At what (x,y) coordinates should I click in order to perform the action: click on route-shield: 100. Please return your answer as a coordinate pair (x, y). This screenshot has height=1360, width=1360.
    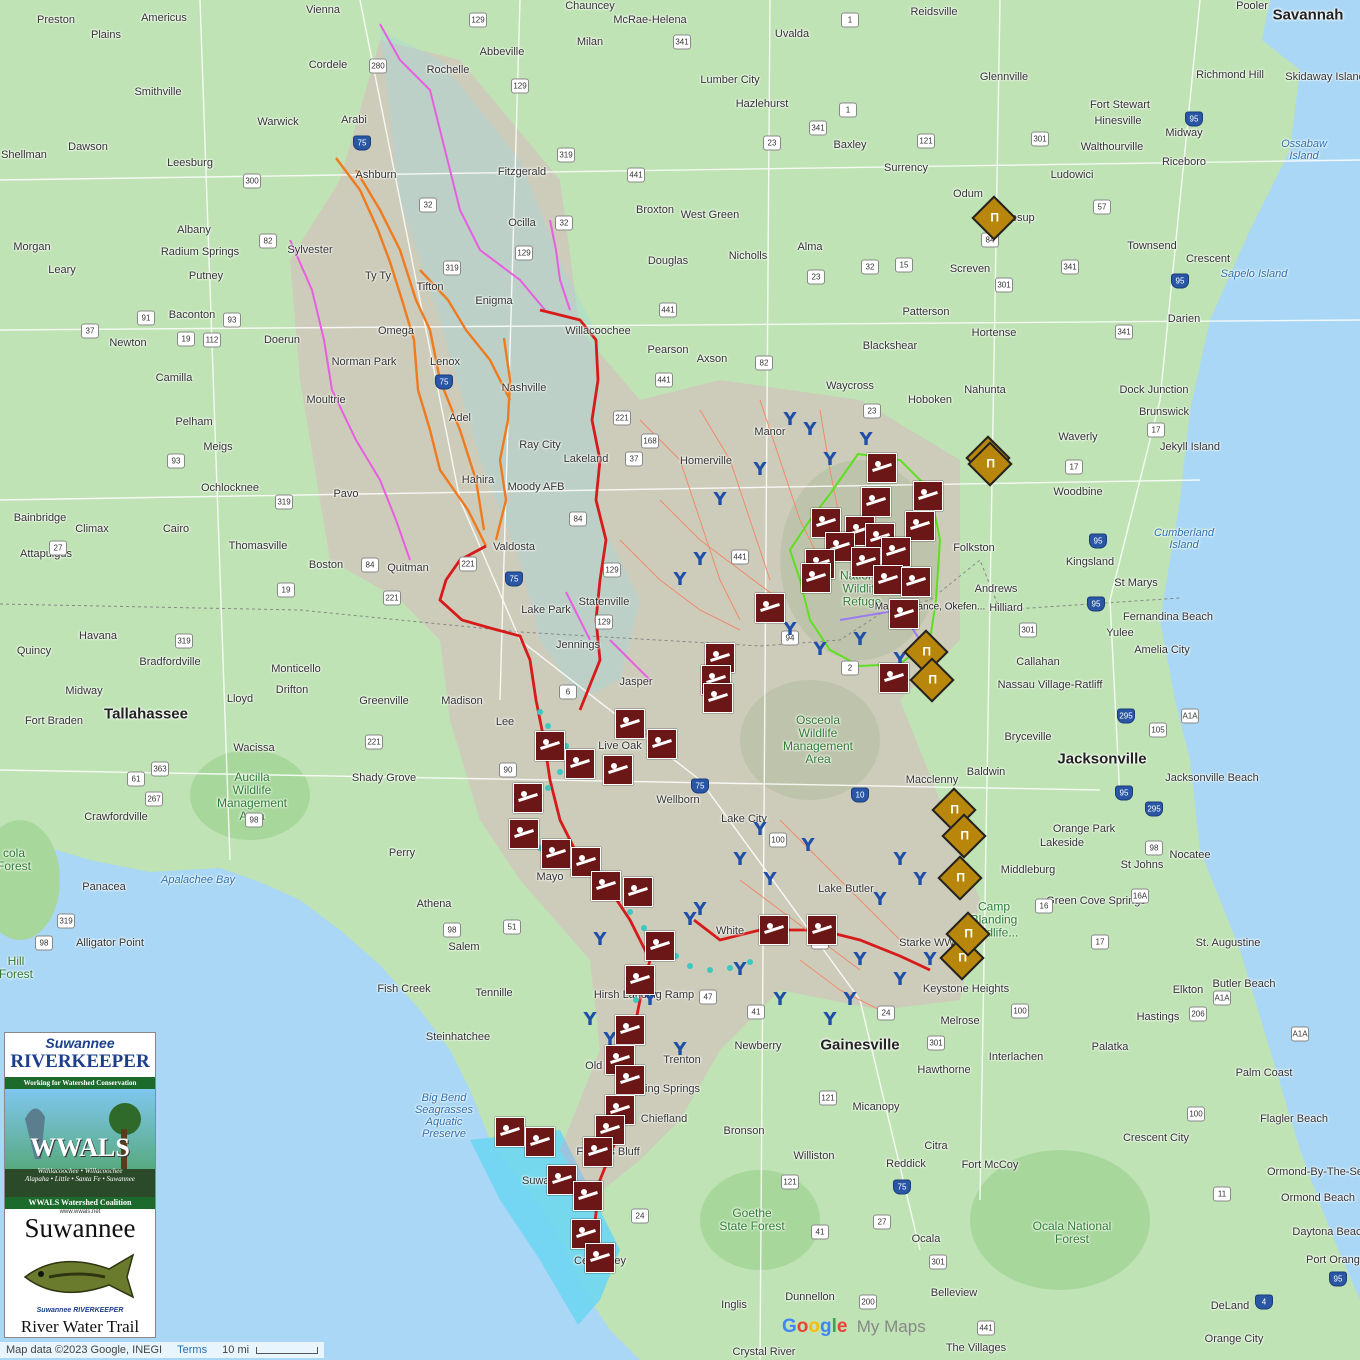
    Looking at the image, I should click on (1196, 1114).